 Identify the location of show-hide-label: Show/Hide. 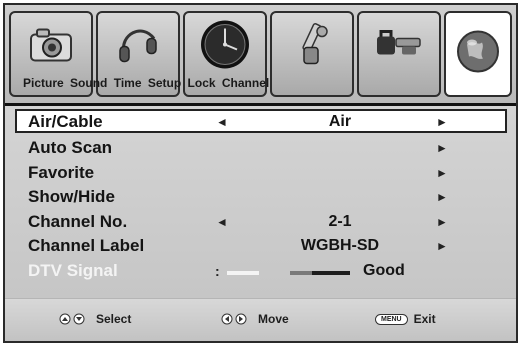
(71, 196).